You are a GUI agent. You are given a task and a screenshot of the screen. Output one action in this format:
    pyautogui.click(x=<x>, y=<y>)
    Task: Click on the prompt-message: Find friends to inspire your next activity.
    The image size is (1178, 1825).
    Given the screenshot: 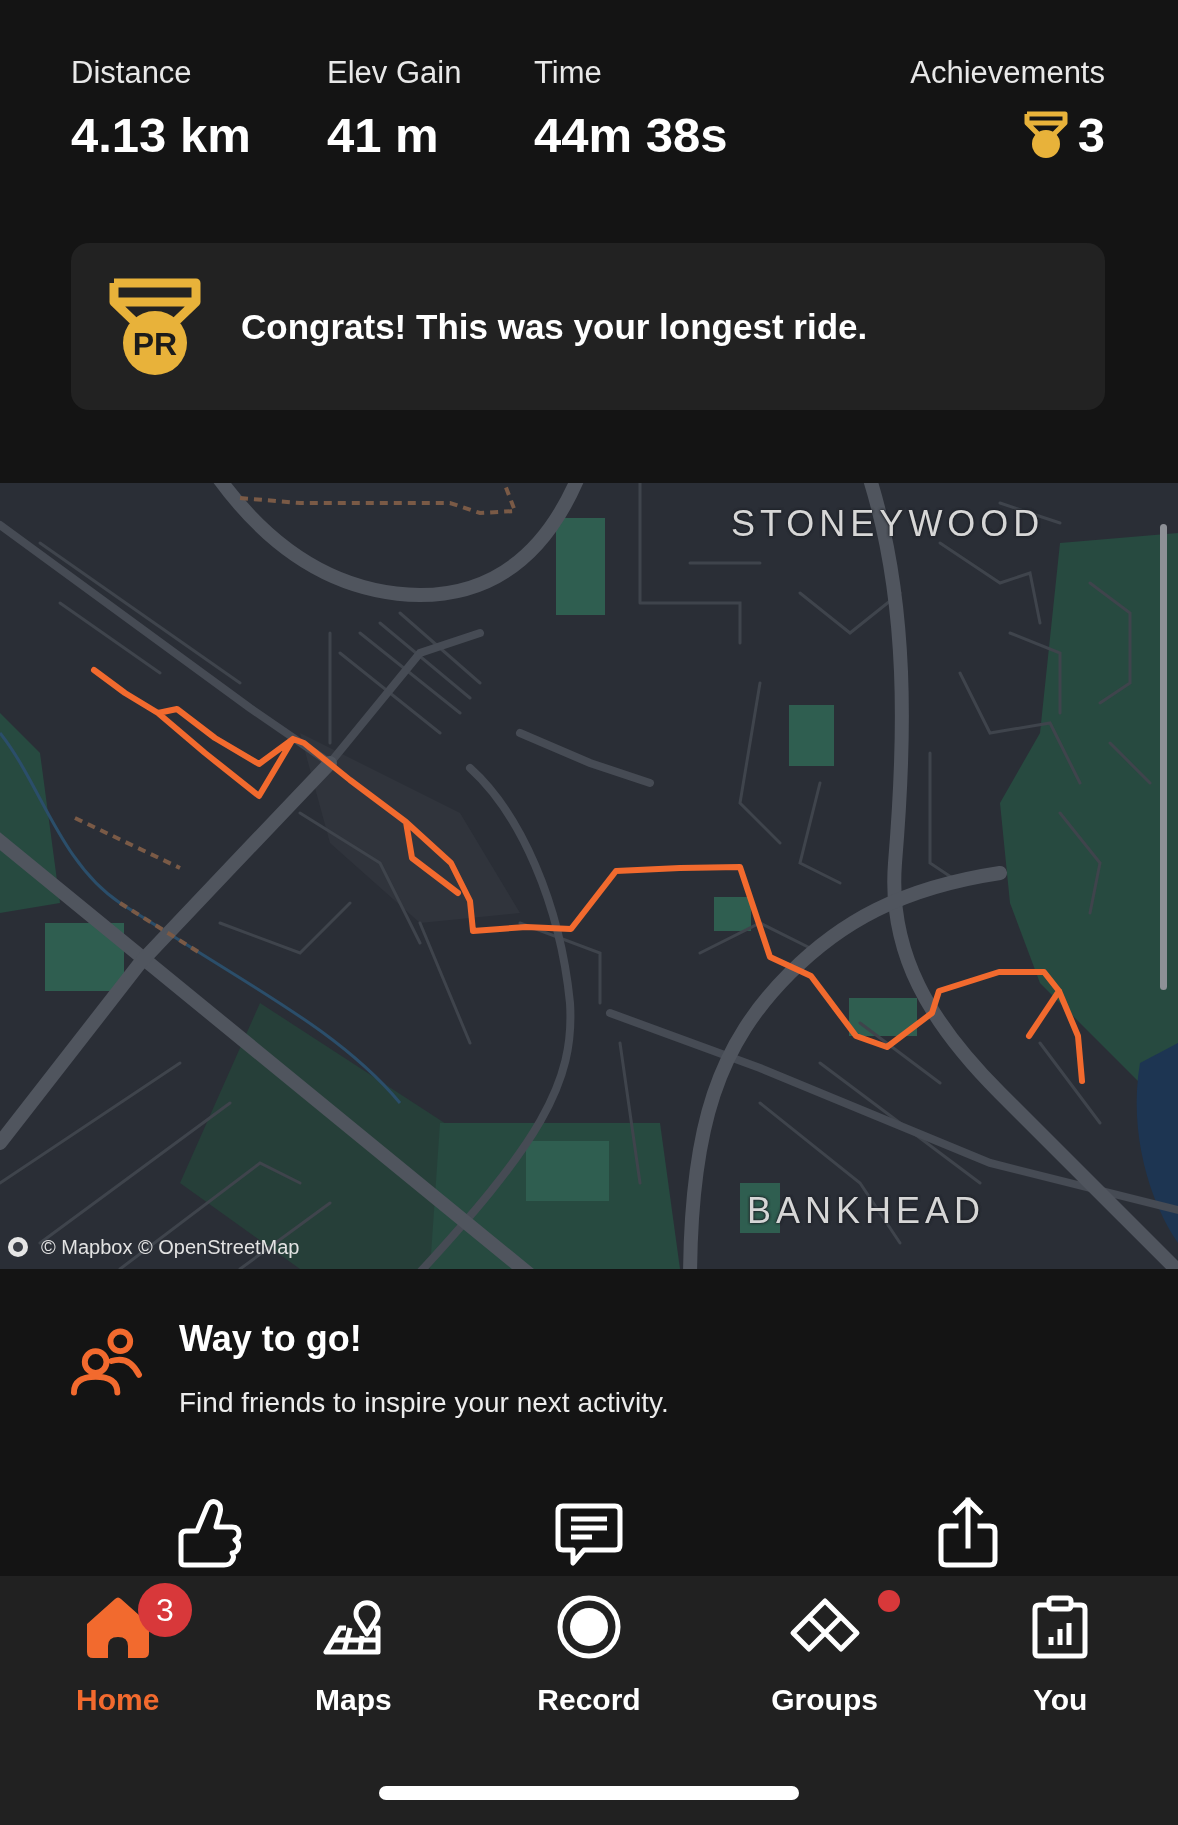 What is the action you would take?
    pyautogui.click(x=424, y=1403)
    